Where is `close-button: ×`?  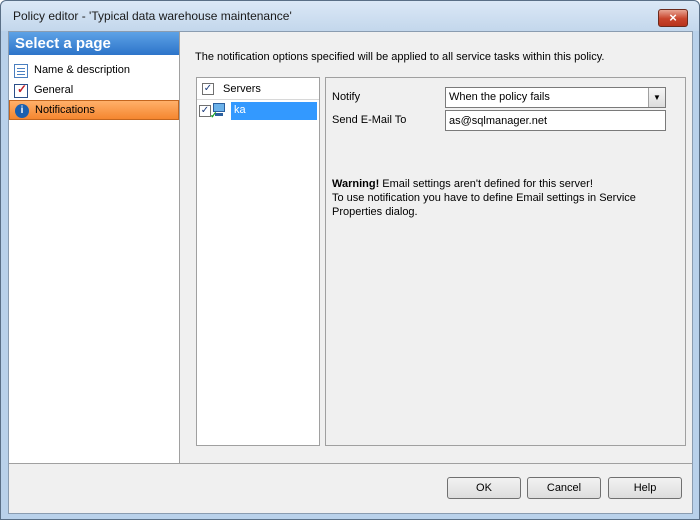 close-button: × is located at coordinates (673, 18).